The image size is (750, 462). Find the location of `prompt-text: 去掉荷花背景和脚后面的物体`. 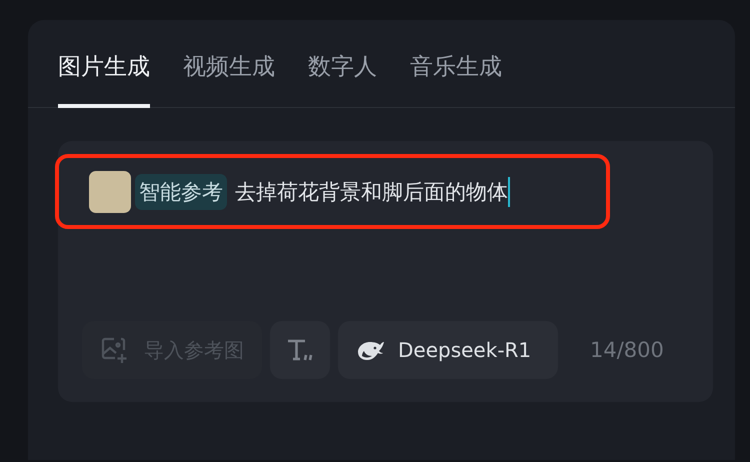

prompt-text: 去掉荷花背景和脚后面的物体 is located at coordinates (371, 192).